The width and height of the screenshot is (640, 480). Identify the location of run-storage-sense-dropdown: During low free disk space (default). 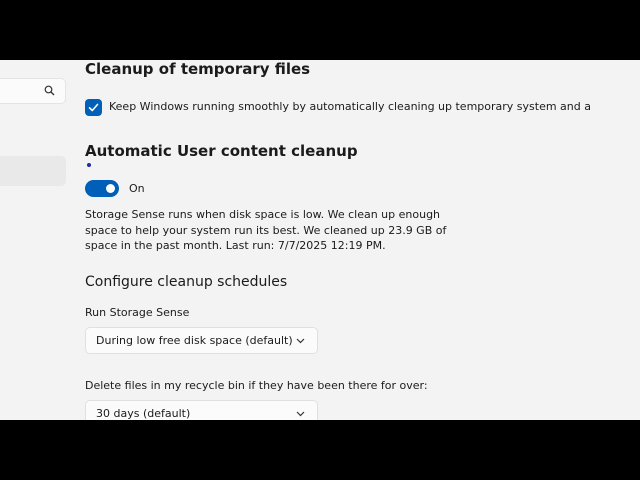
(201, 340).